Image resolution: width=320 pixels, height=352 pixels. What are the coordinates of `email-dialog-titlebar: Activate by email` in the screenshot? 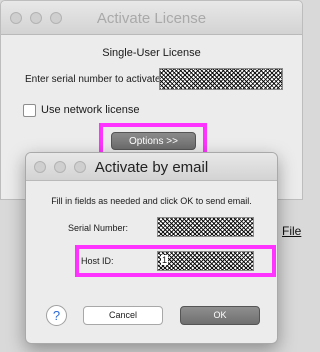 It's located at (151, 167).